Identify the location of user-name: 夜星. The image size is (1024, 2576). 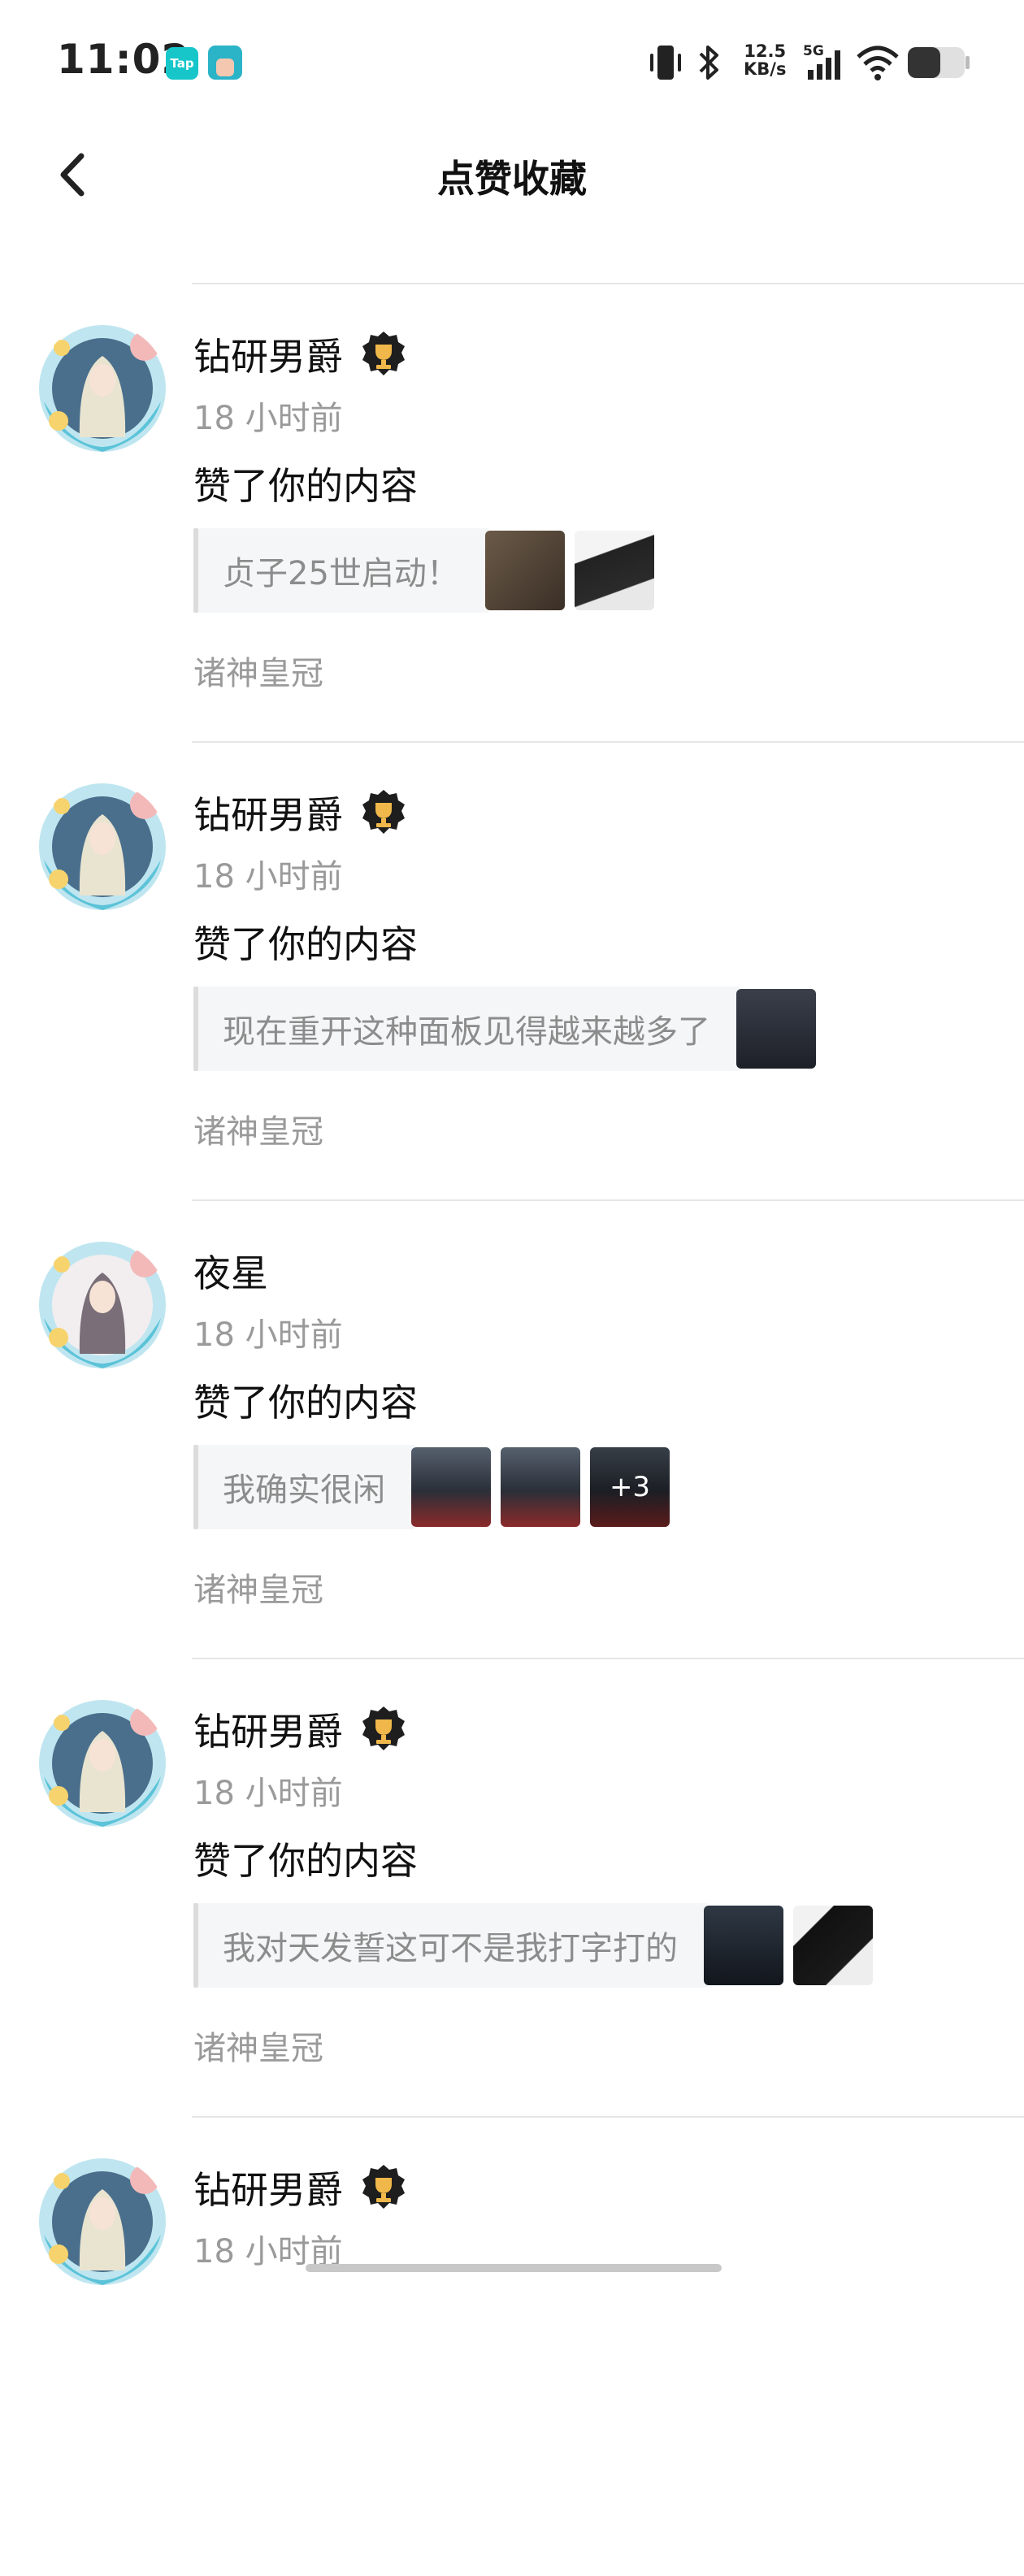
(230, 1271).